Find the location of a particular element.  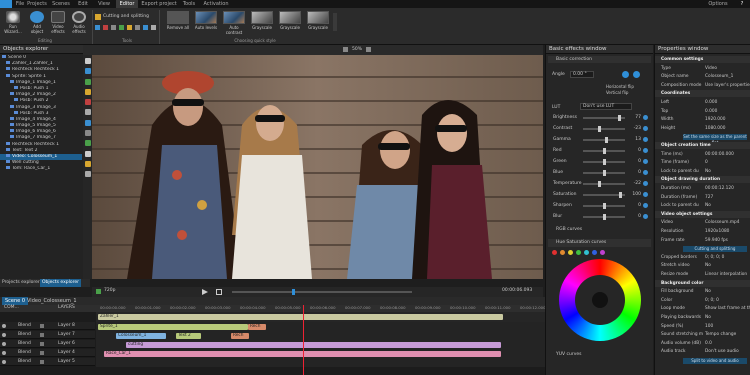

property-value: 0 is located at coordinates (706, 162).